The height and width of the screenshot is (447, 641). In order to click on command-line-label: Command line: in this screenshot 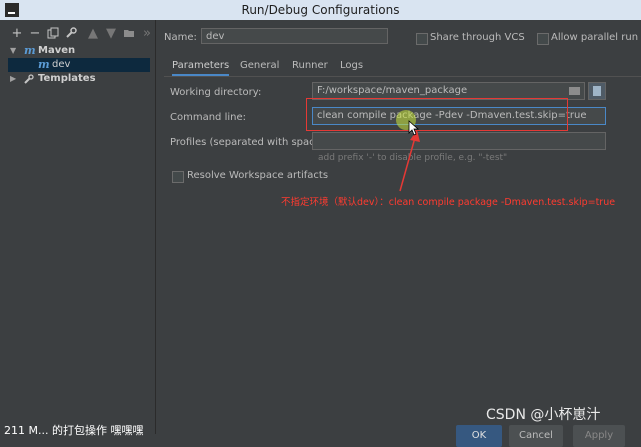, I will do `click(208, 117)`.